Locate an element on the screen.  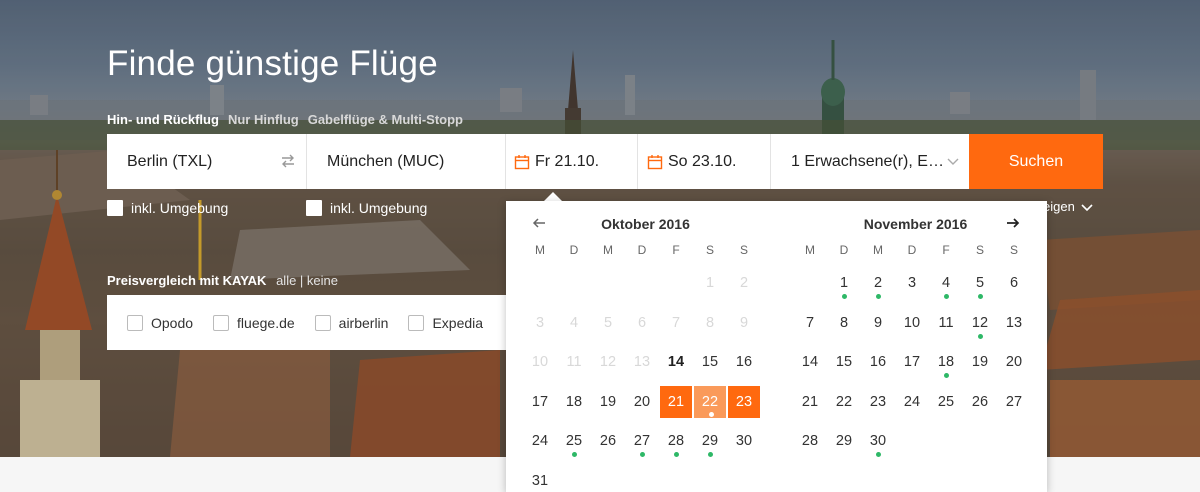
calendar-week-row: 7 8 9 10 11 12 13 is located at coordinates (912, 326).